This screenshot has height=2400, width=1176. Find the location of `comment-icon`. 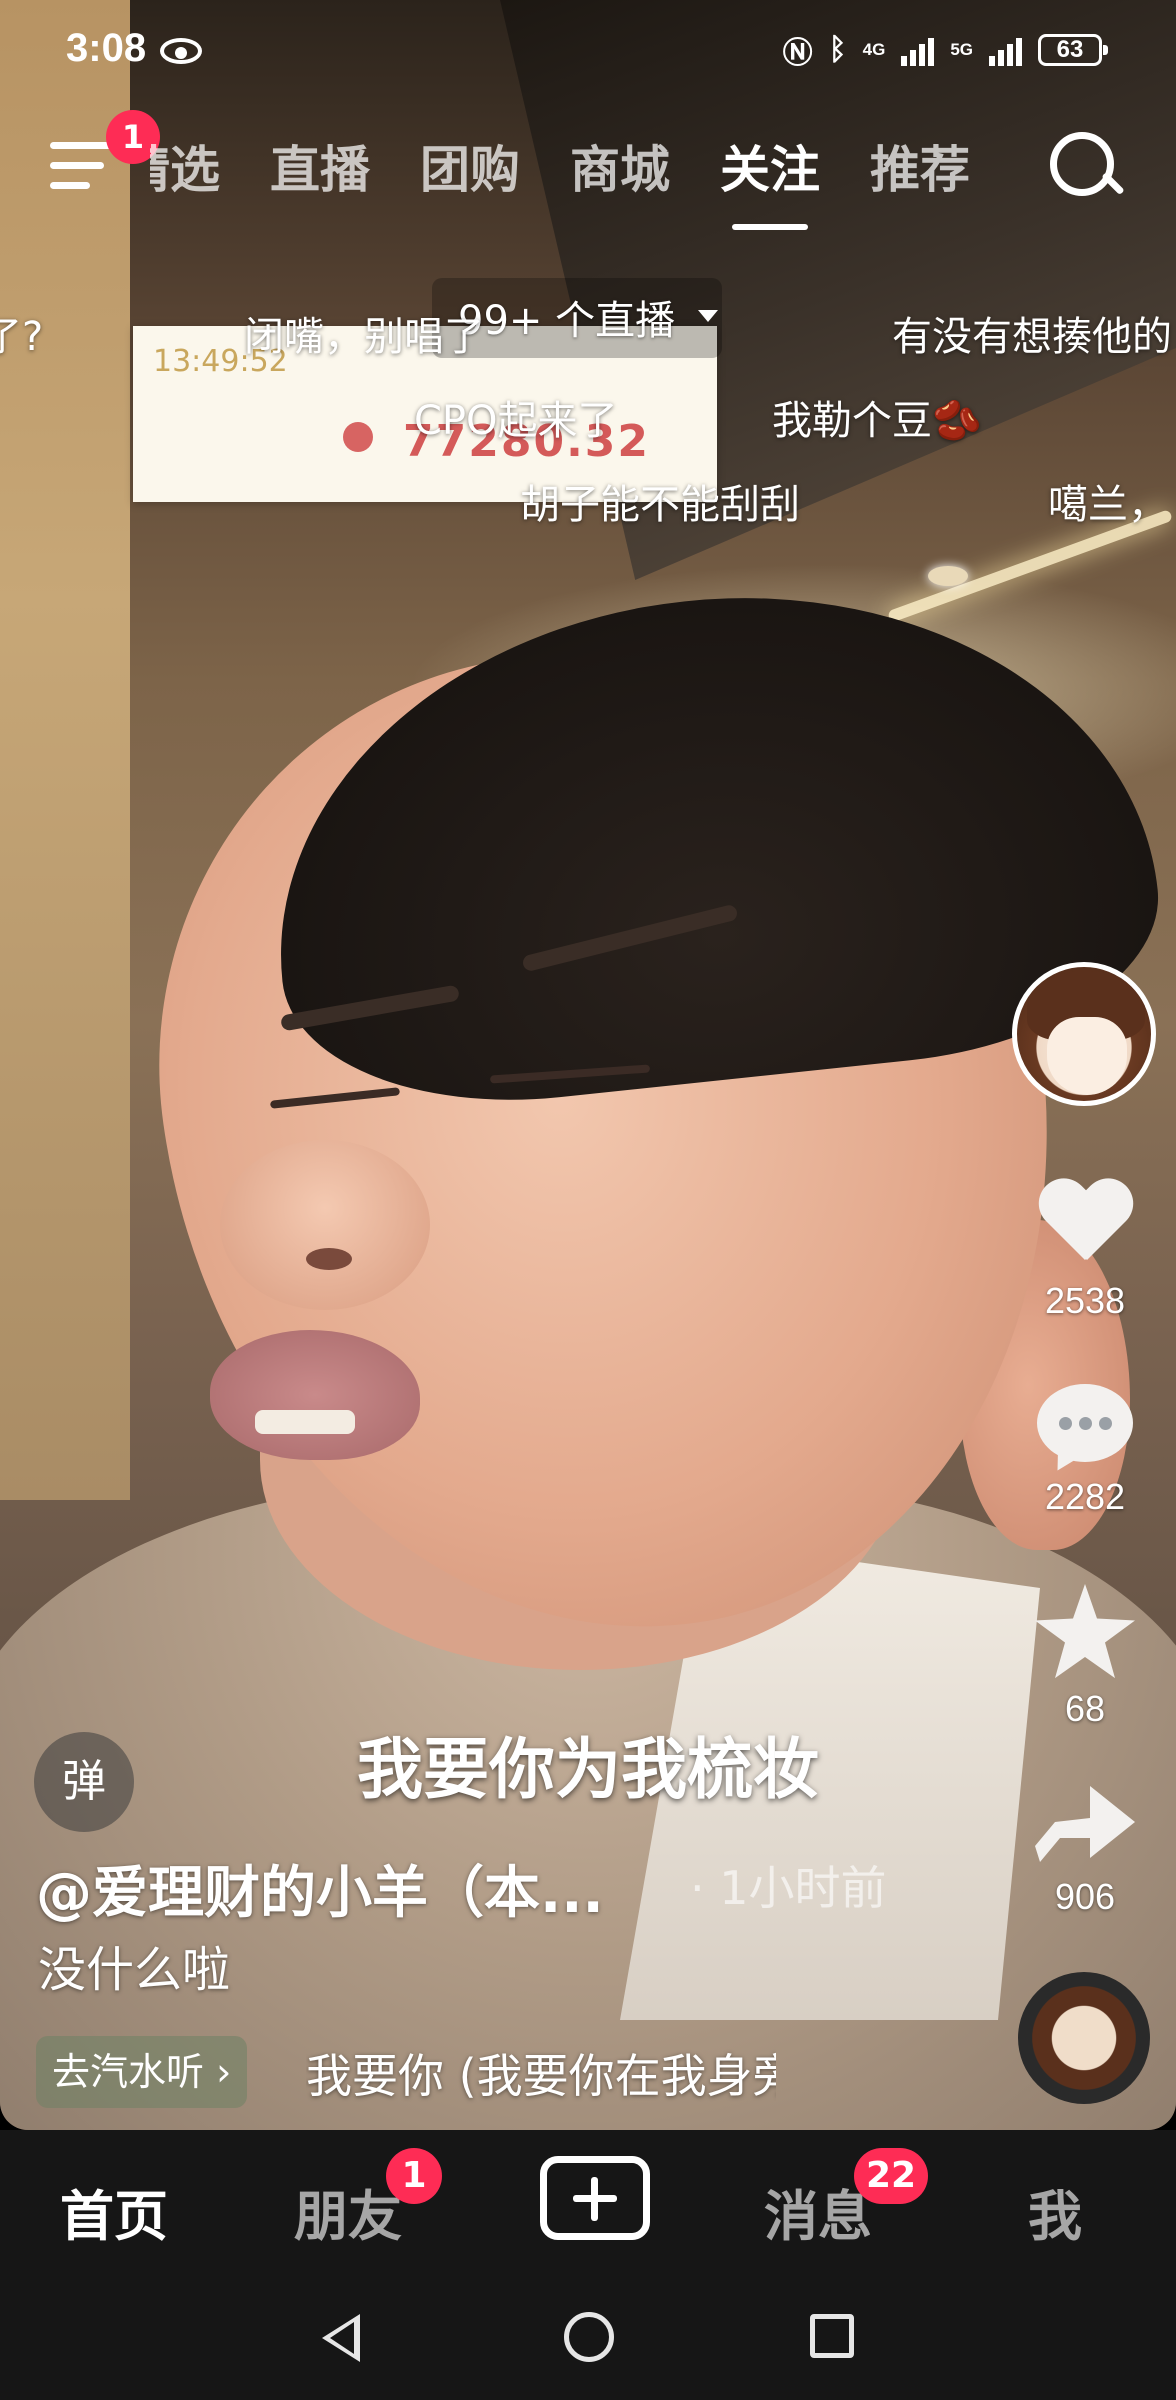

comment-icon is located at coordinates (1085, 1423).